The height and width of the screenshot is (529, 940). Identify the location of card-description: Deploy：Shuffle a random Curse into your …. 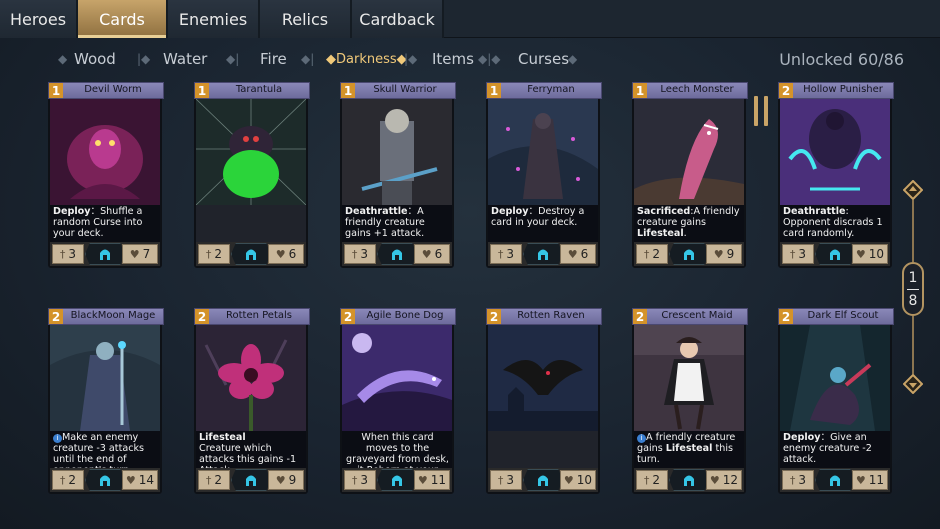
(105, 223).